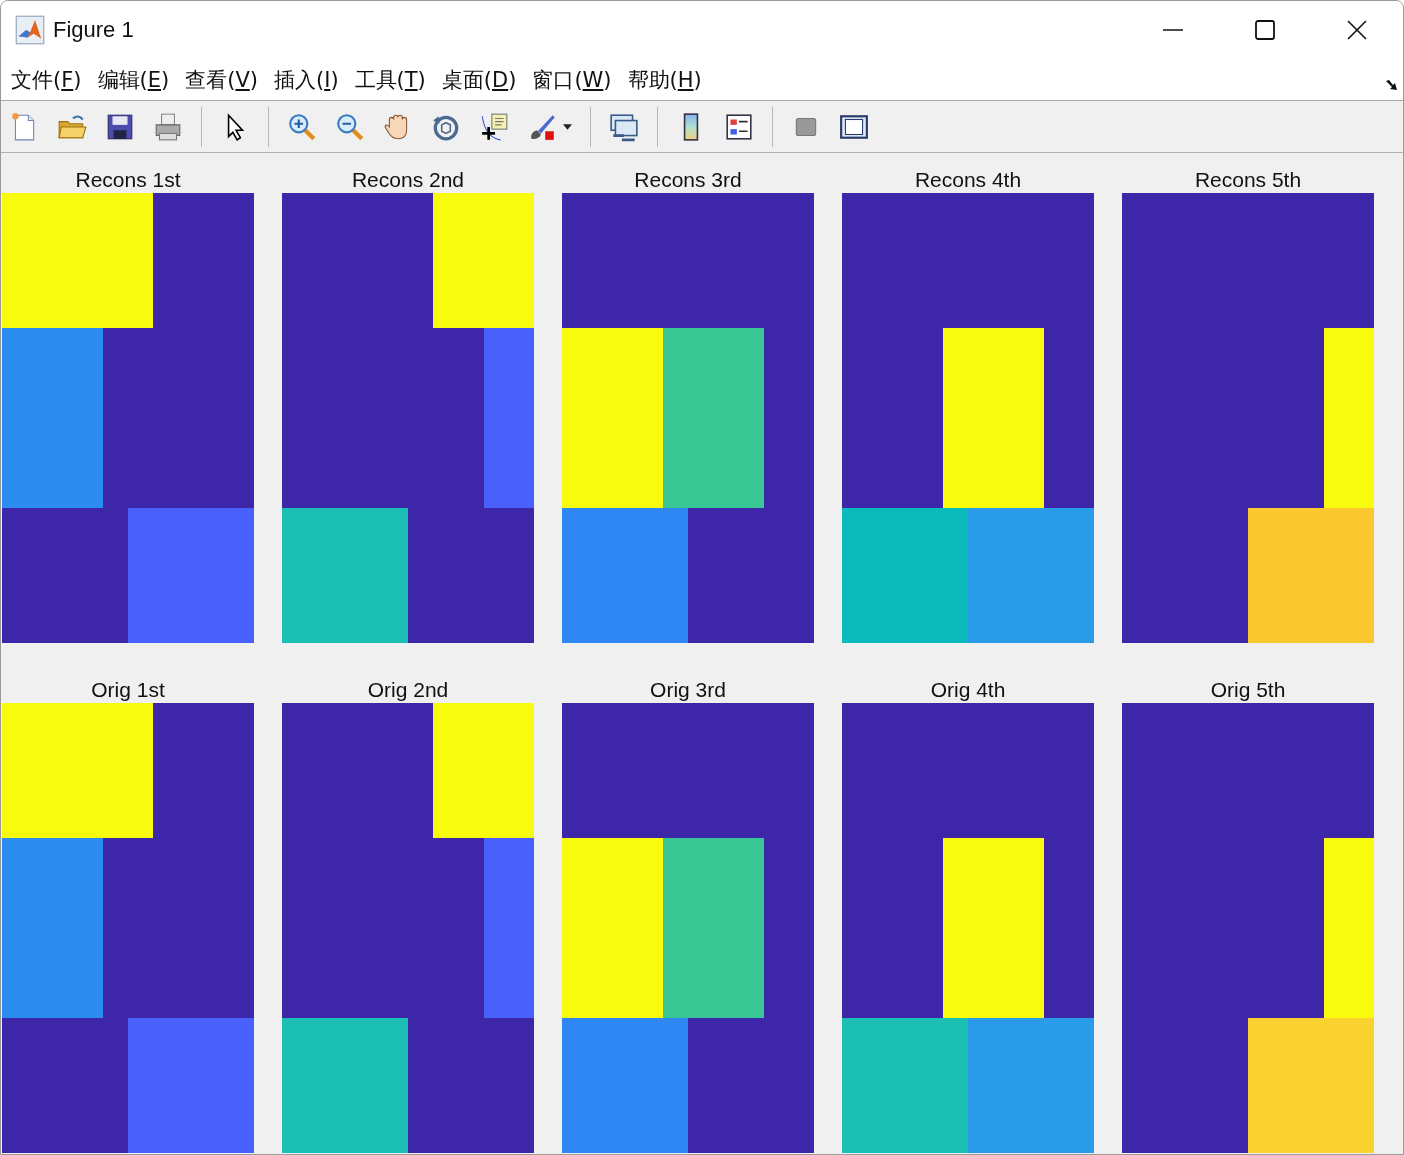  Describe the element at coordinates (739, 126) in the screenshot. I see `legend-icon` at that location.